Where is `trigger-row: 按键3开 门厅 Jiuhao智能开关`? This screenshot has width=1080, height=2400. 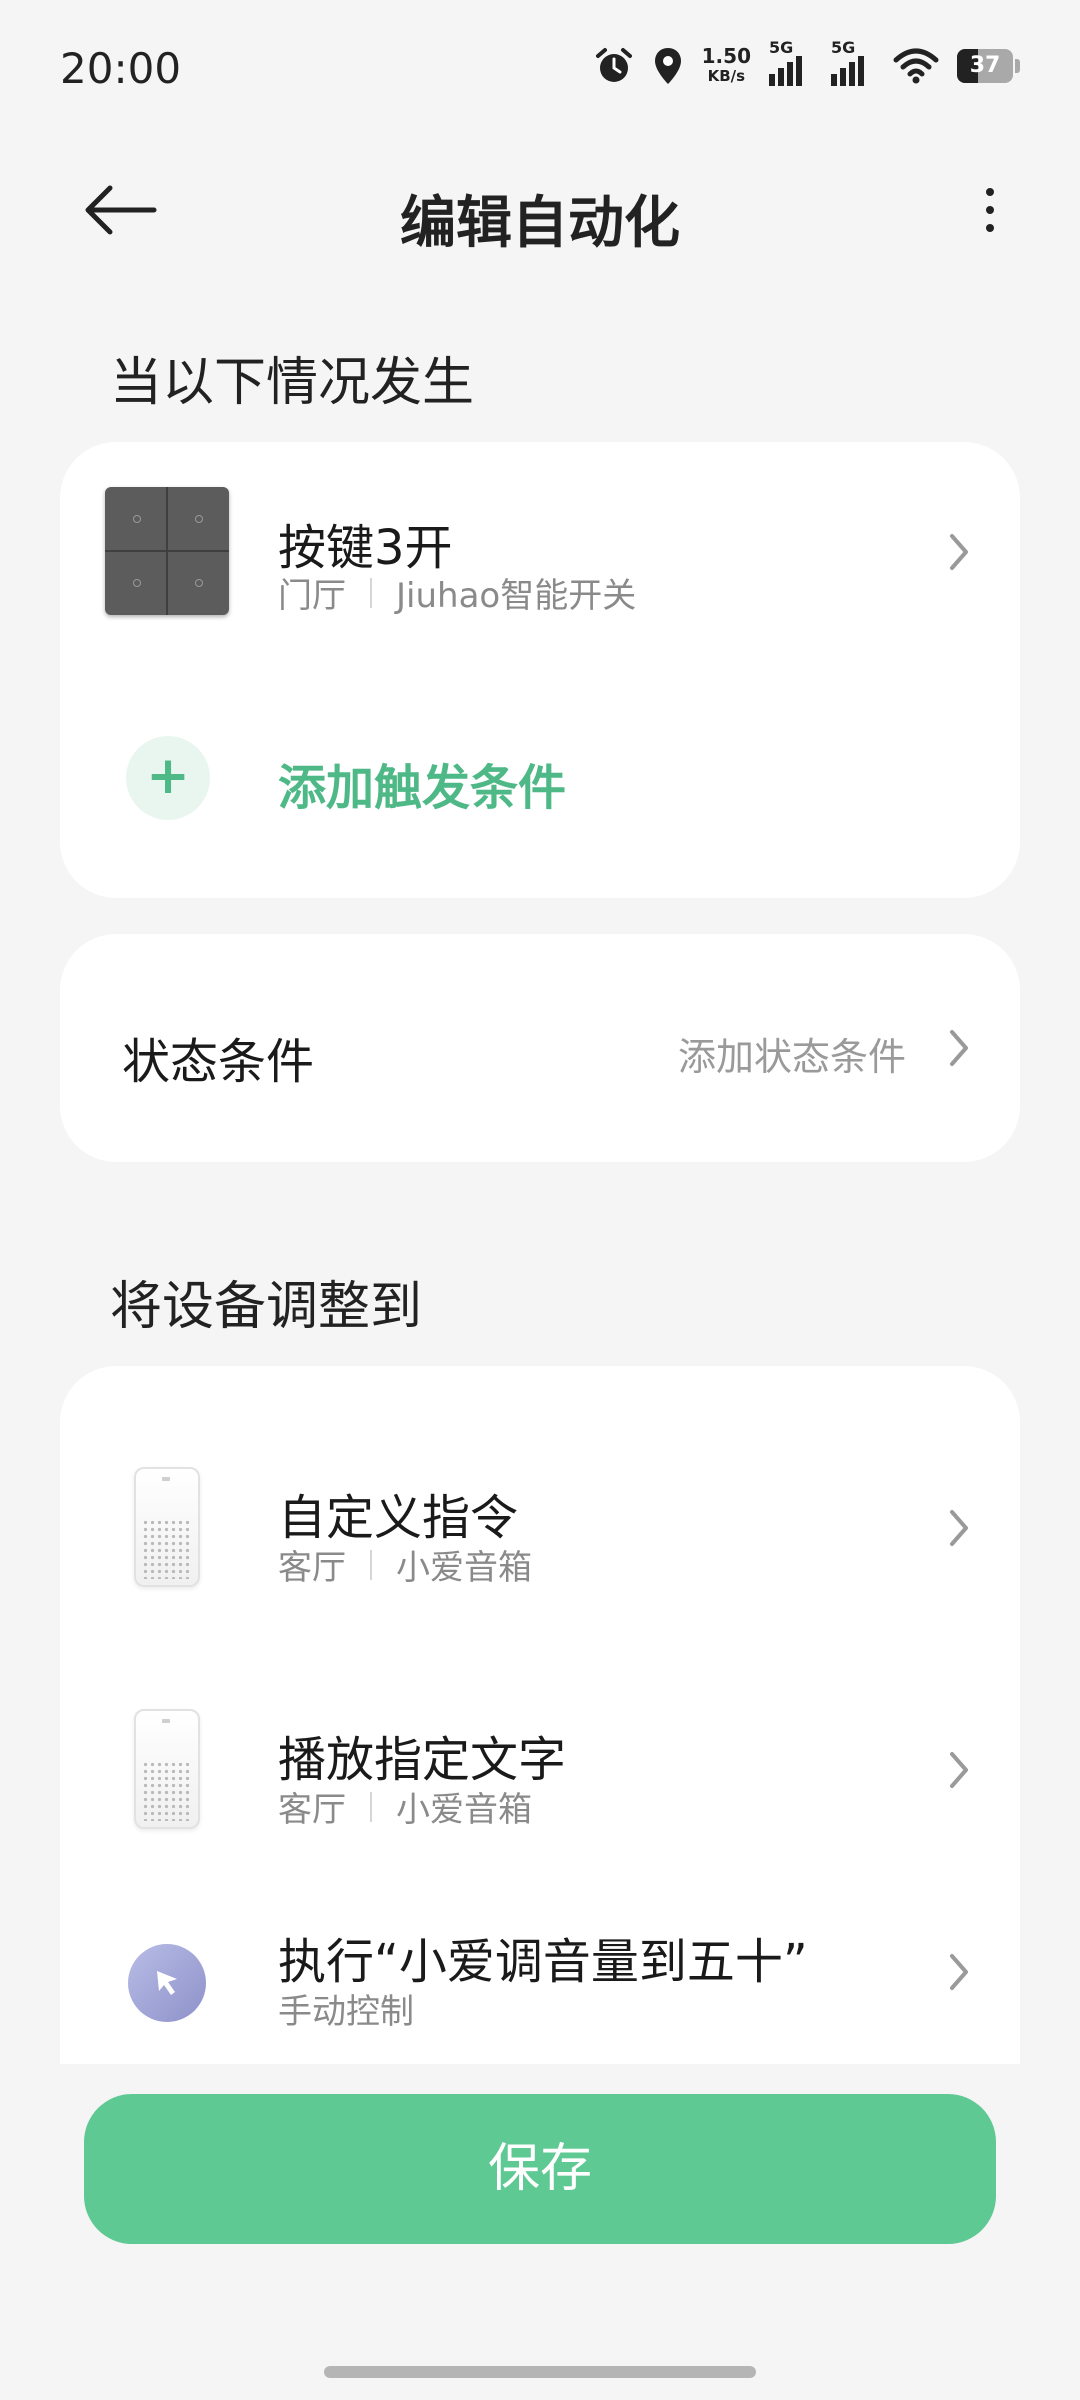
trigger-row: 按键3开 门厅 Jiuhao智能开关 is located at coordinates (540, 552).